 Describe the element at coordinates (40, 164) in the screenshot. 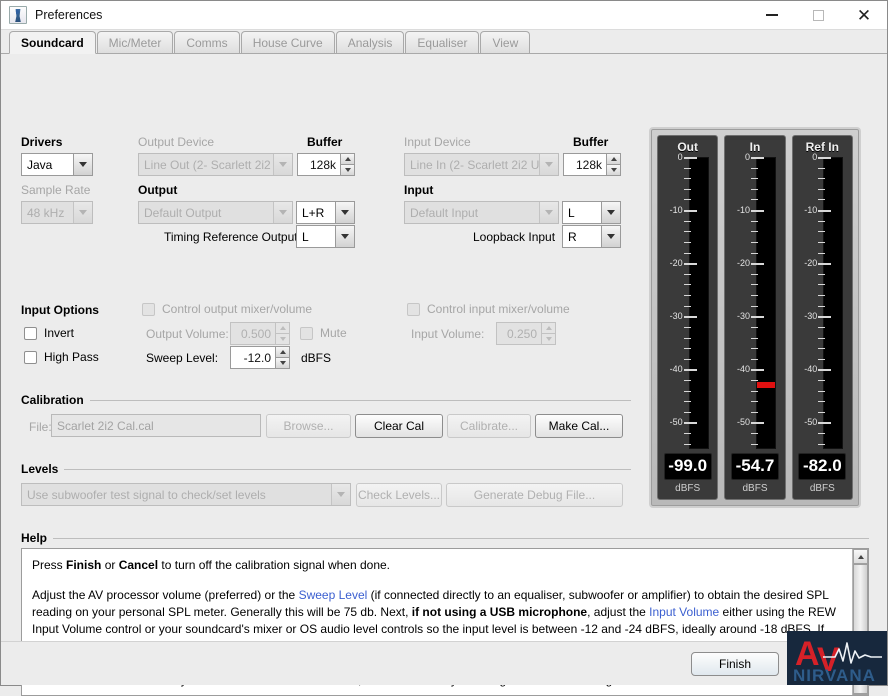

I see `drivers-value: Java` at that location.